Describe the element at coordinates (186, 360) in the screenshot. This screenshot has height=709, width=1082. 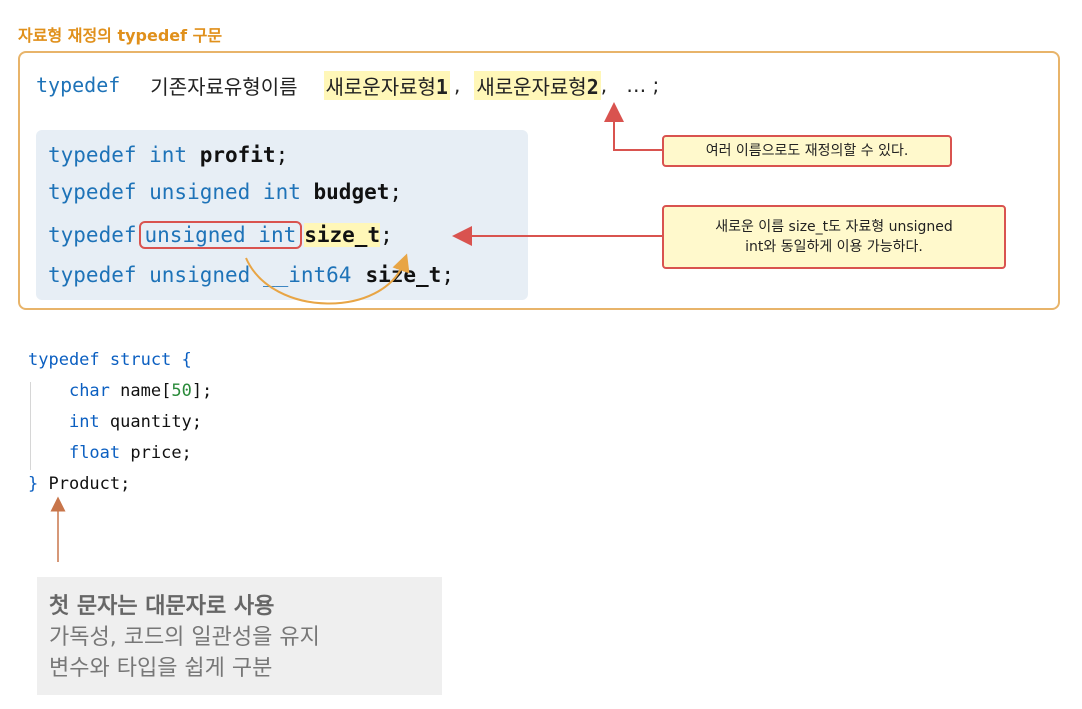
I see `open-brace: {` at that location.